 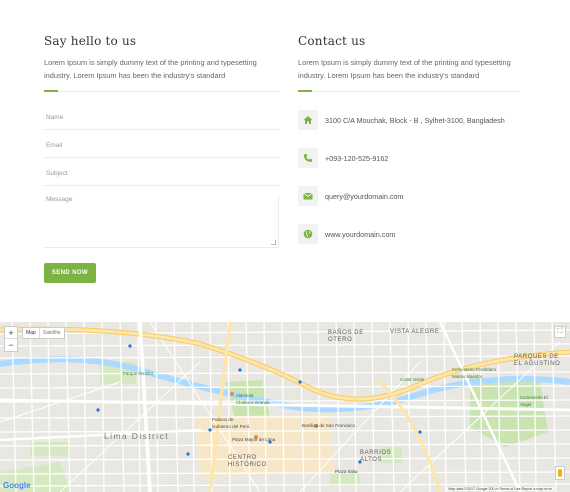 What do you see at coordinates (409, 91) in the screenshot?
I see `contact-divider` at bounding box center [409, 91].